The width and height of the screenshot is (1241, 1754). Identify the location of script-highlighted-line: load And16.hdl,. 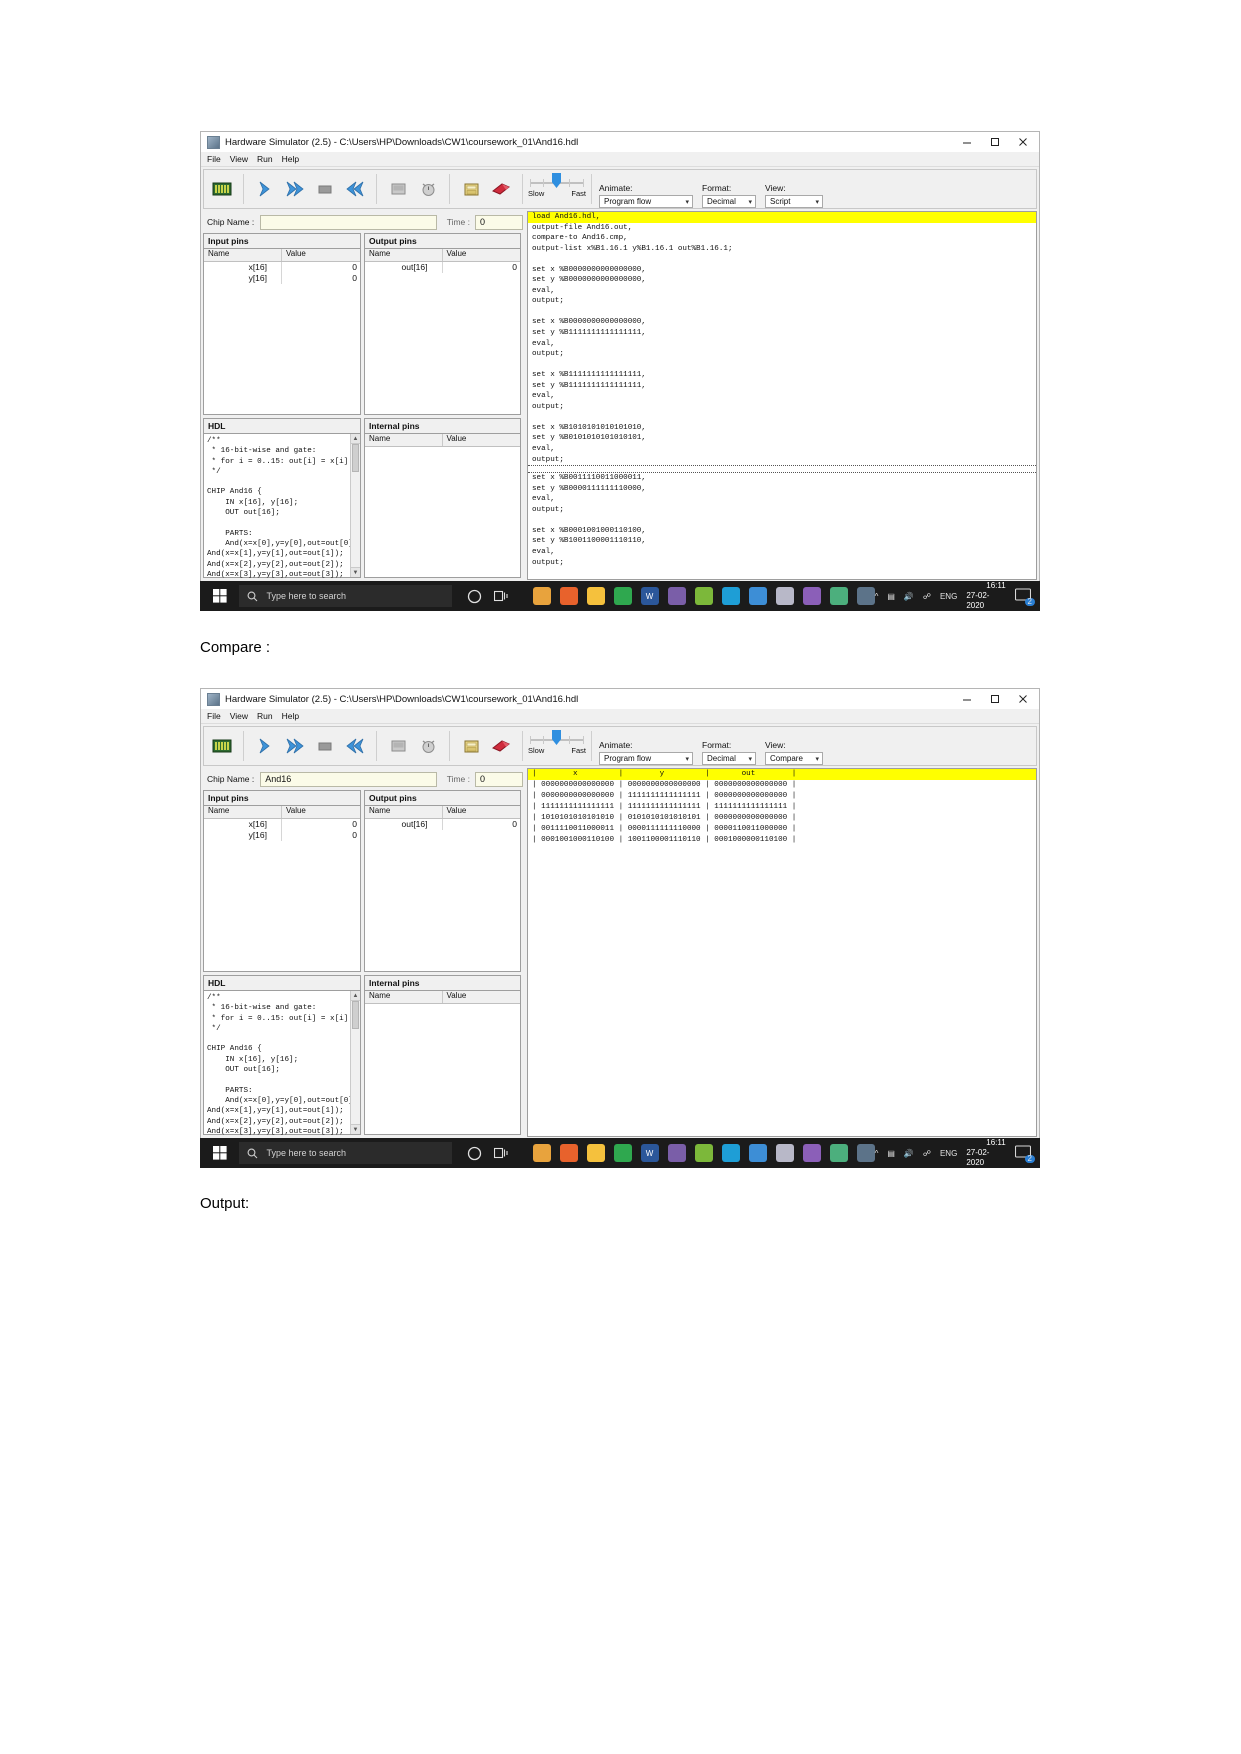
(782, 217).